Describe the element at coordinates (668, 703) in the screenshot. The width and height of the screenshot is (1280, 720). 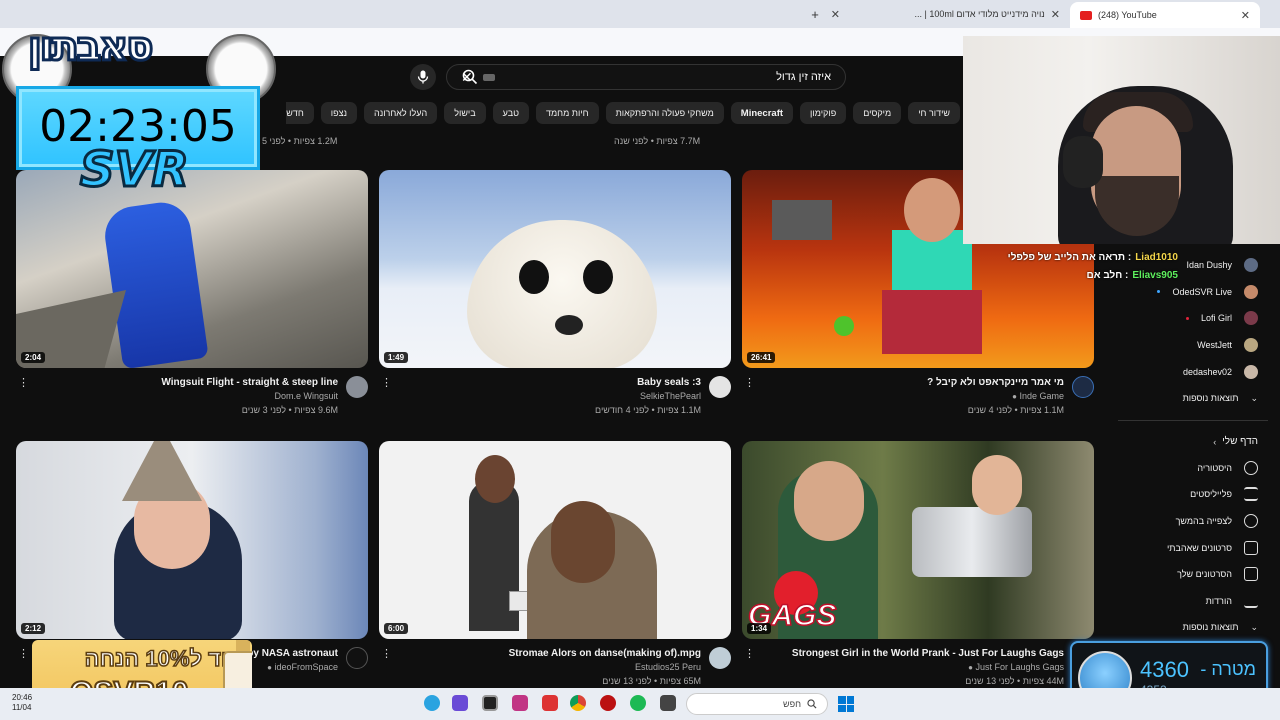
I see `file-explorer-icon` at that location.